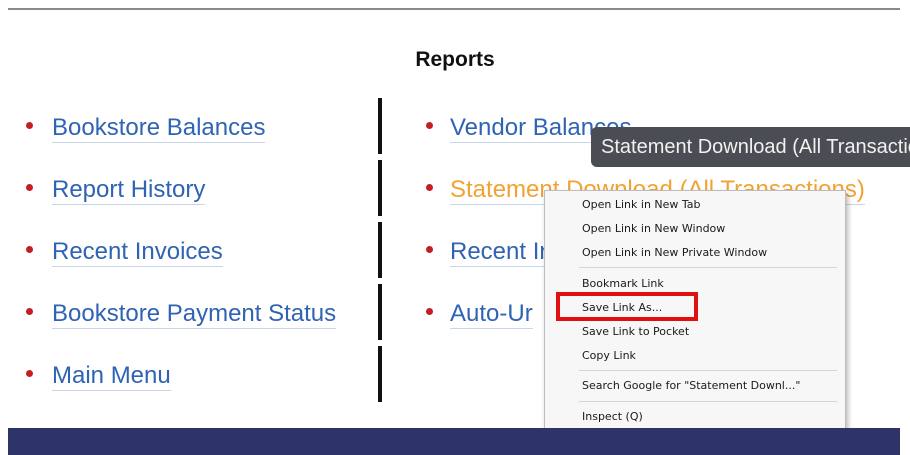  I want to click on reports-heading: Reports, so click(455, 59).